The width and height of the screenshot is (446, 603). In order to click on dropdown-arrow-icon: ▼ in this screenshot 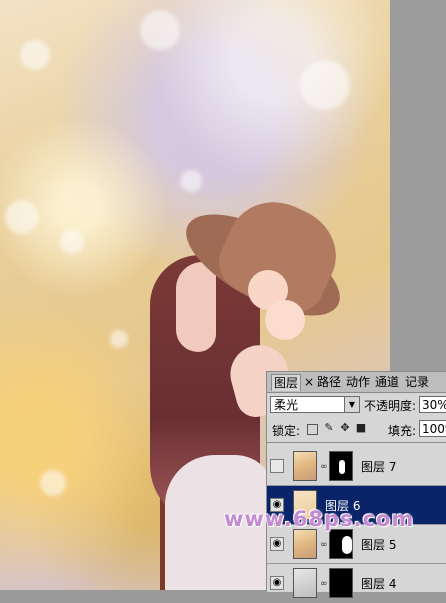, I will do `click(351, 404)`.